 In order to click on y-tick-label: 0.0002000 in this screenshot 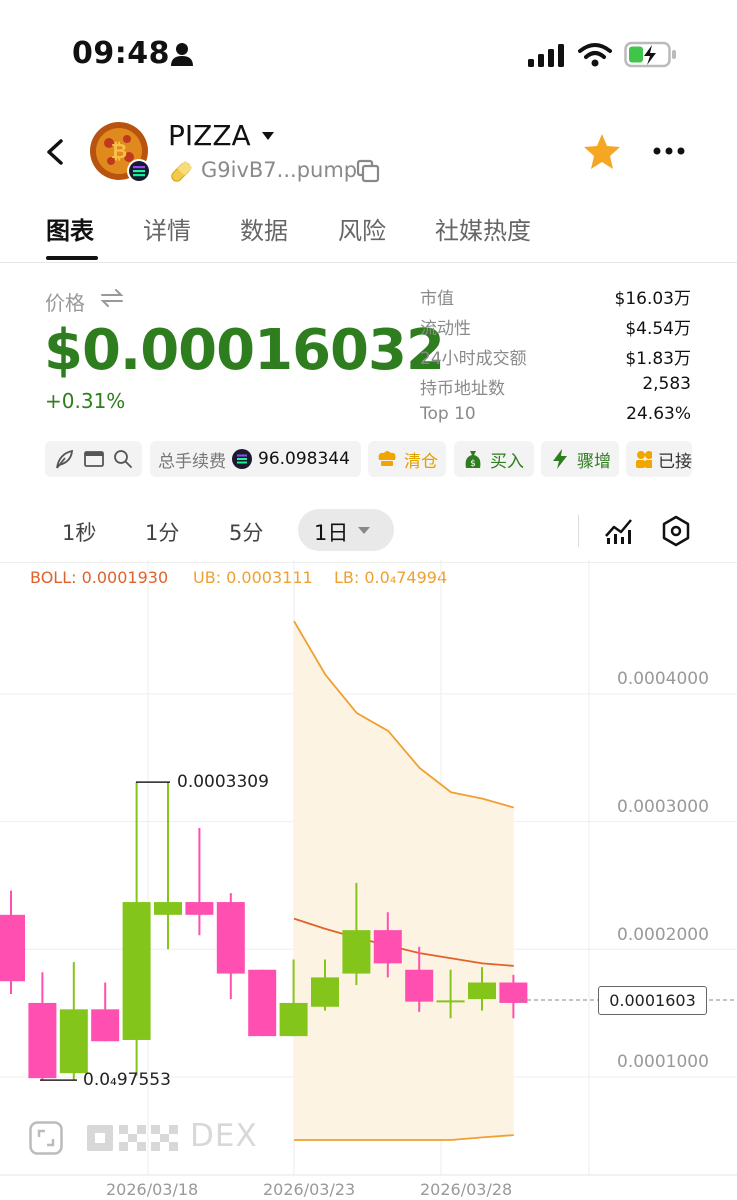, I will do `click(663, 935)`.